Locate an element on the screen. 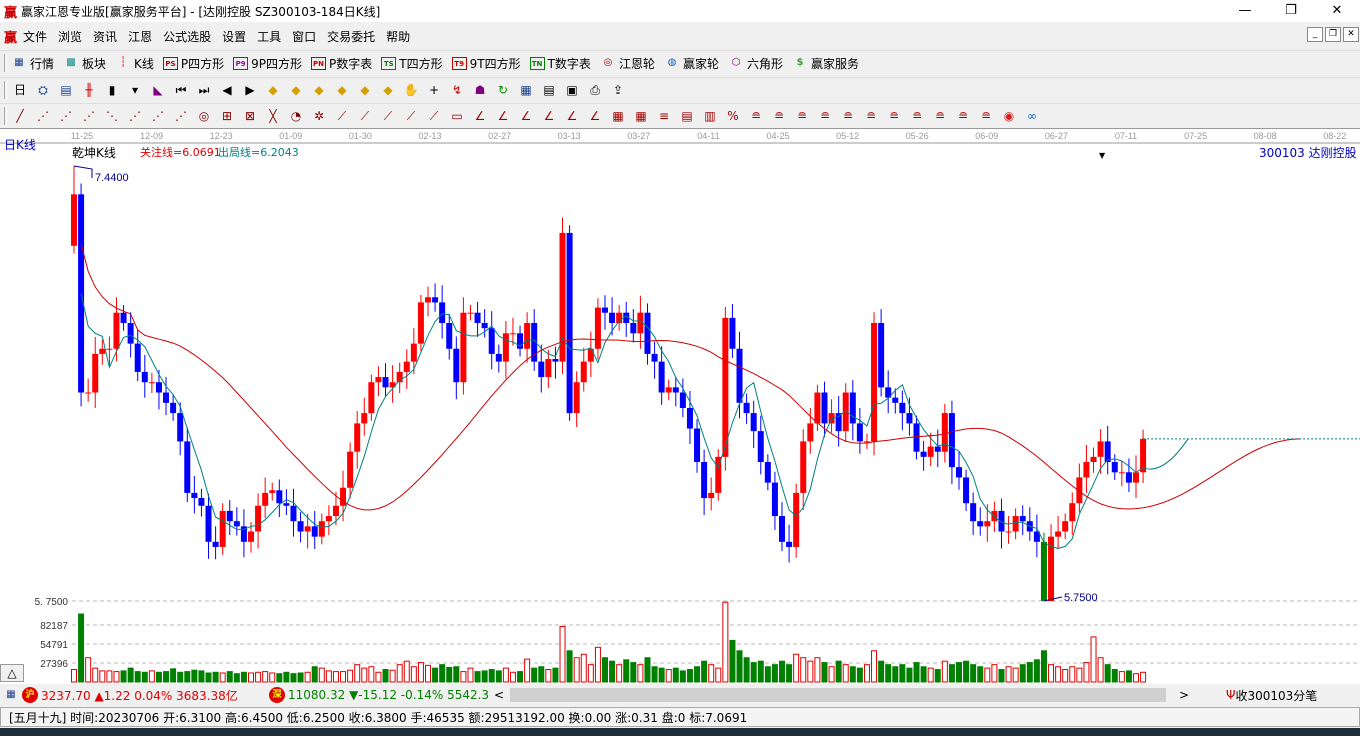 The image size is (1360, 736). angle-2-icon: ∠ is located at coordinates (503, 116).